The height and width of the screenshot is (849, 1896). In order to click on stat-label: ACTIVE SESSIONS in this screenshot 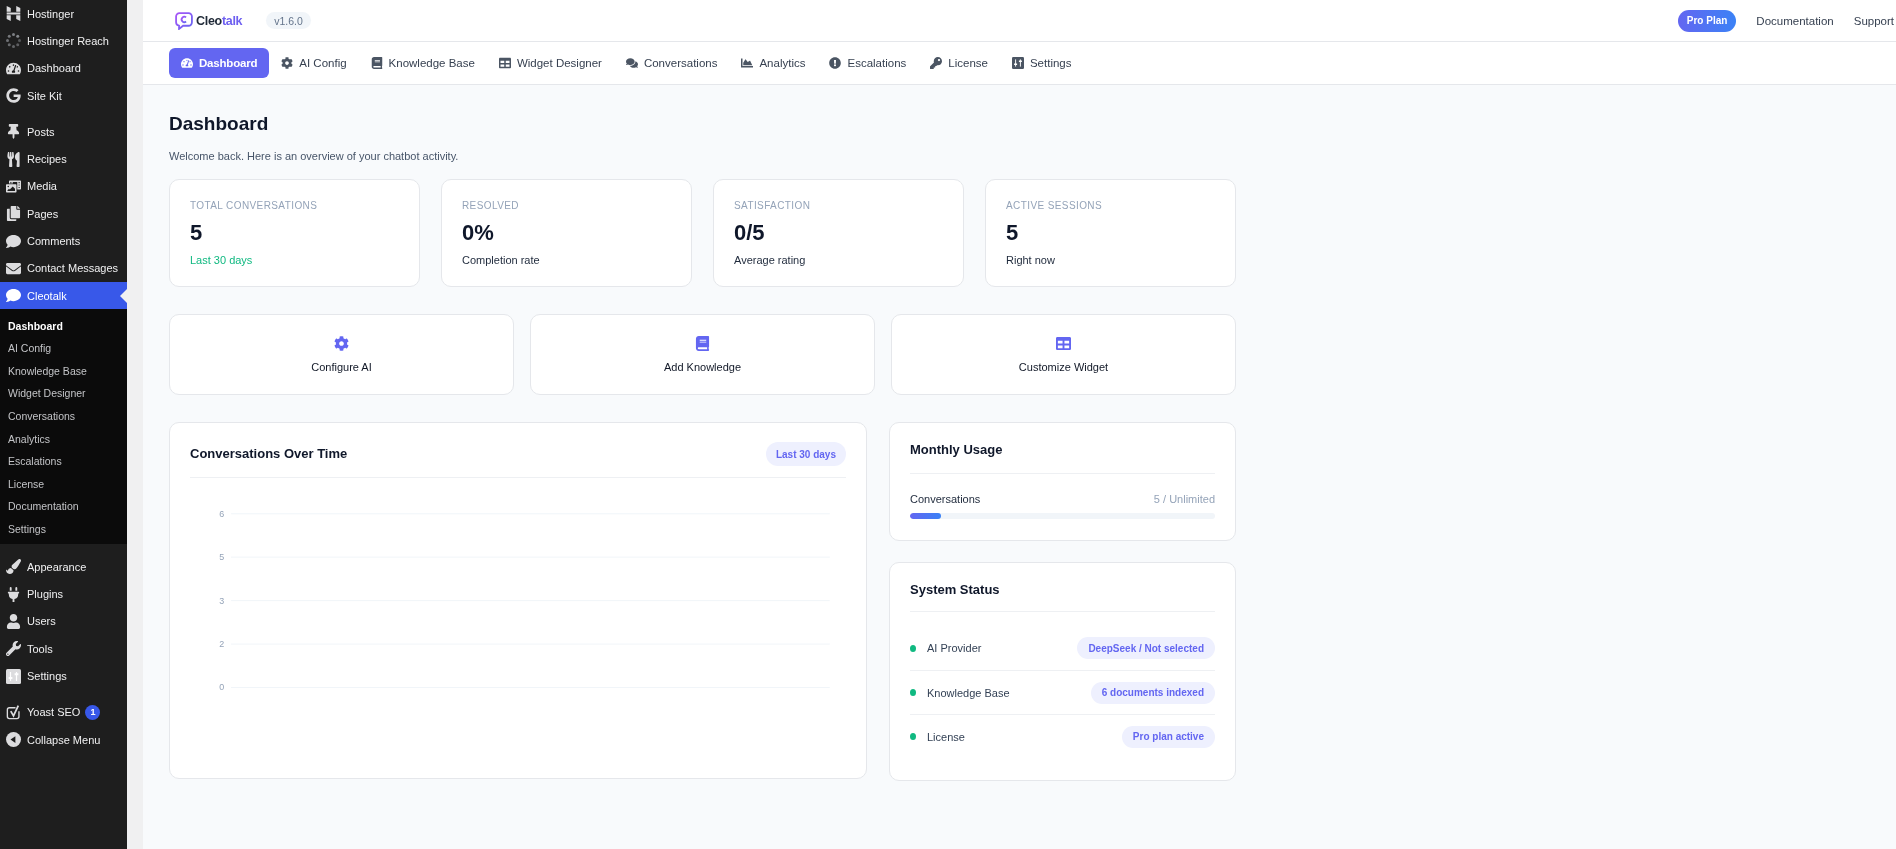, I will do `click(1054, 205)`.